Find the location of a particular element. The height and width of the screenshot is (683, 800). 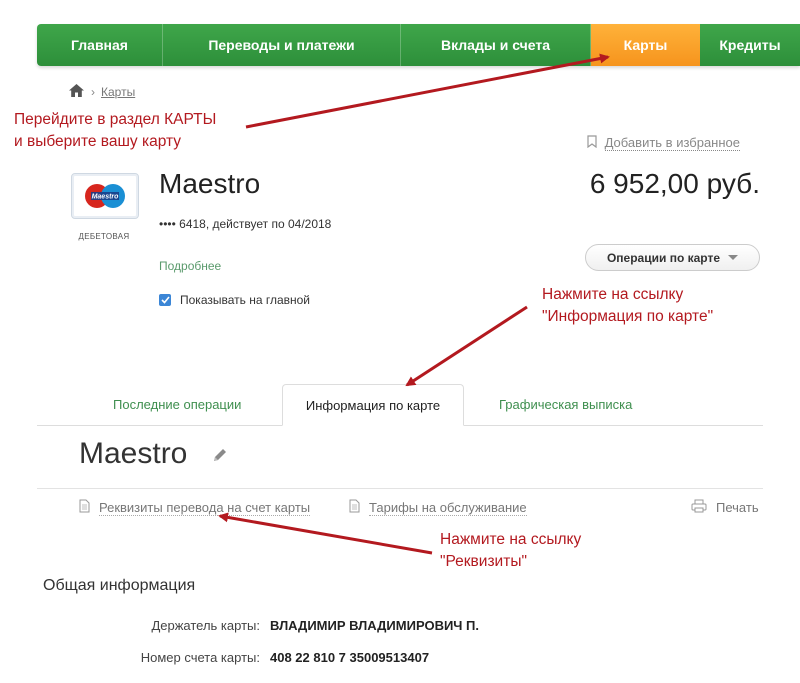

nav-item-credits: Кредиты is located at coordinates (750, 45).